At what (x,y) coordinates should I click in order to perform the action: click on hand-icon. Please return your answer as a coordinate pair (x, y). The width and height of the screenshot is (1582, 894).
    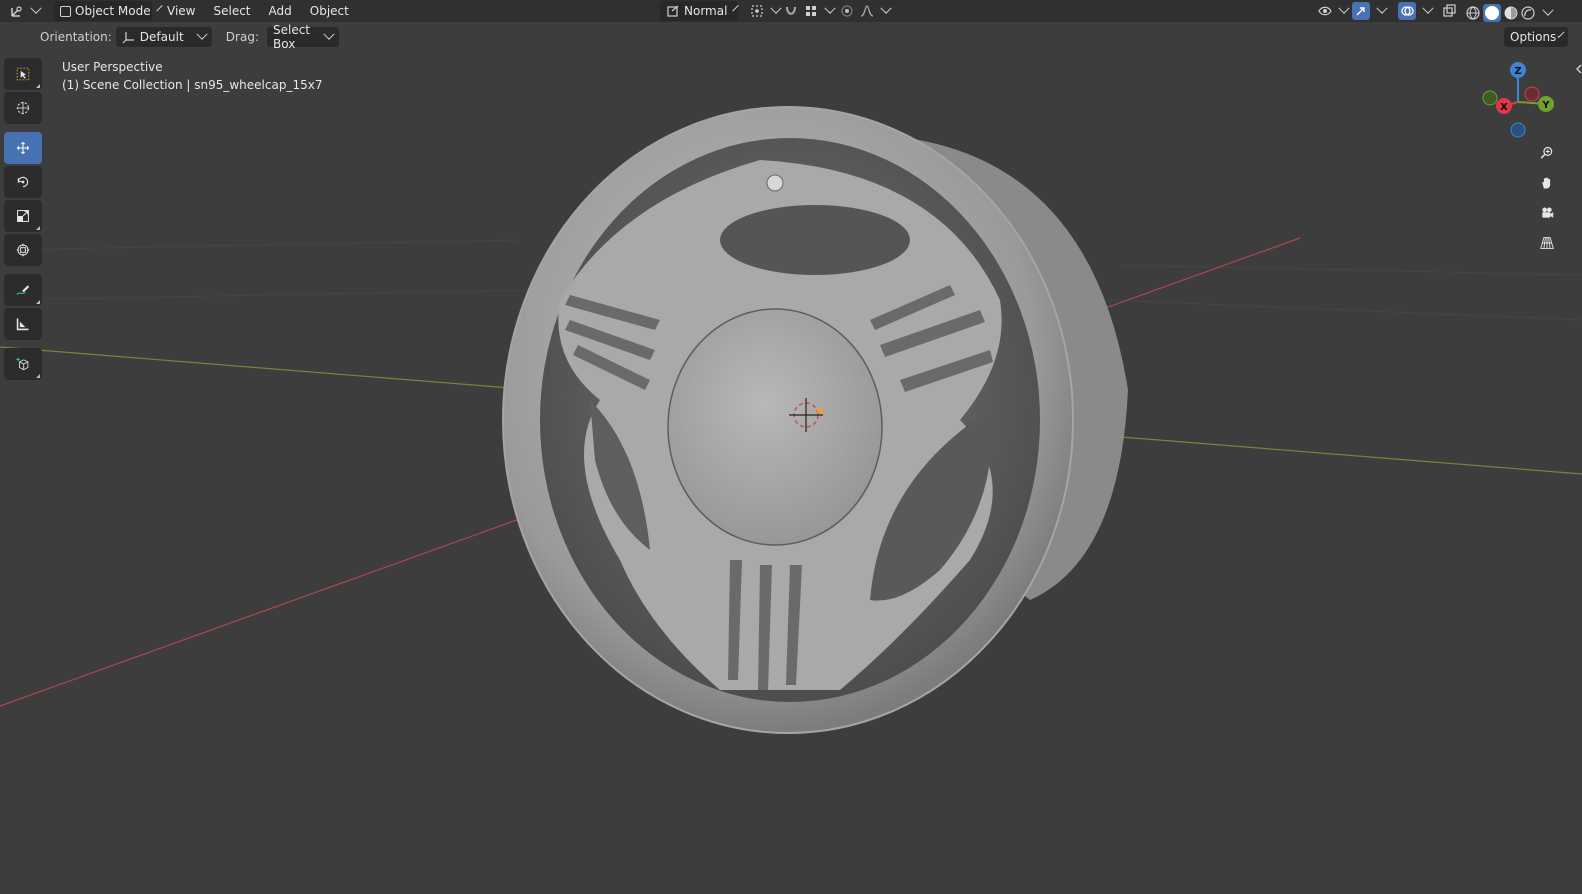
    Looking at the image, I should click on (1547, 183).